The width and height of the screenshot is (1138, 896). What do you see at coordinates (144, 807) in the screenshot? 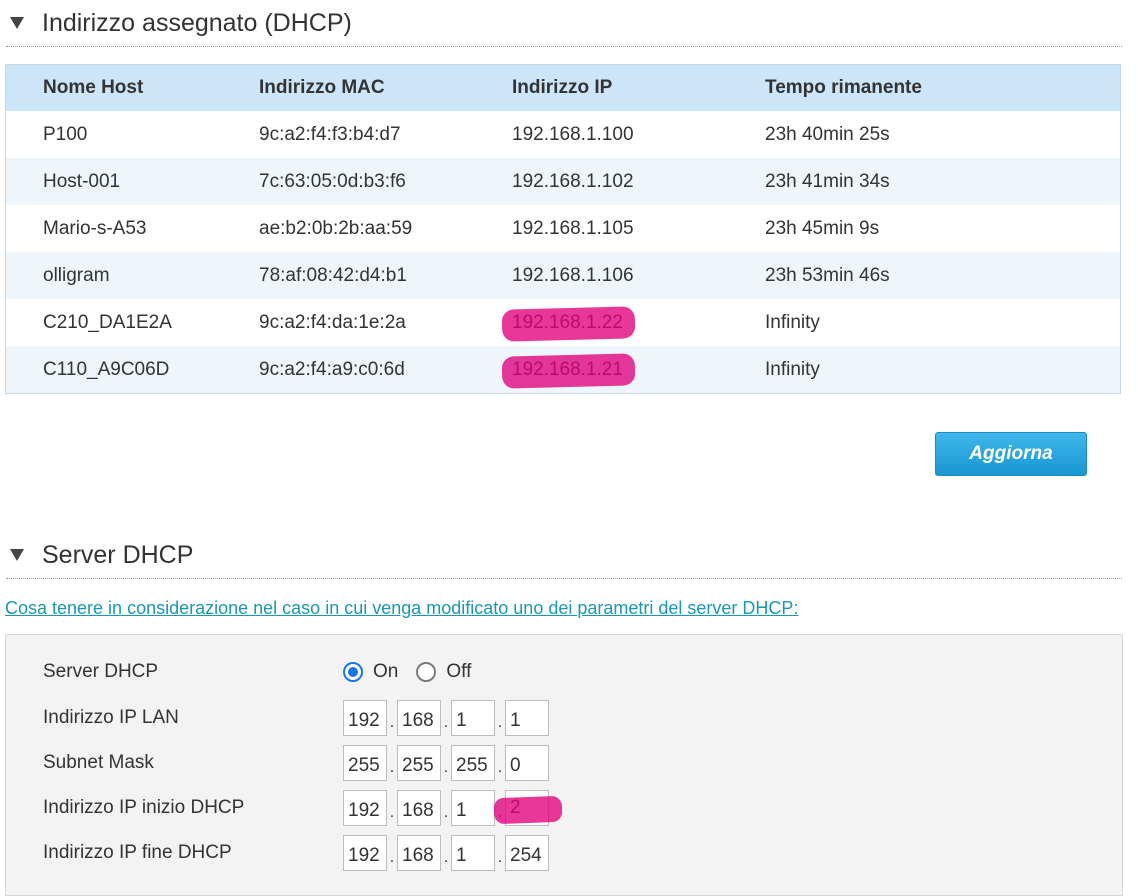
I see `dhcp-start-label: Indirizzo IP inizio DHCP` at bounding box center [144, 807].